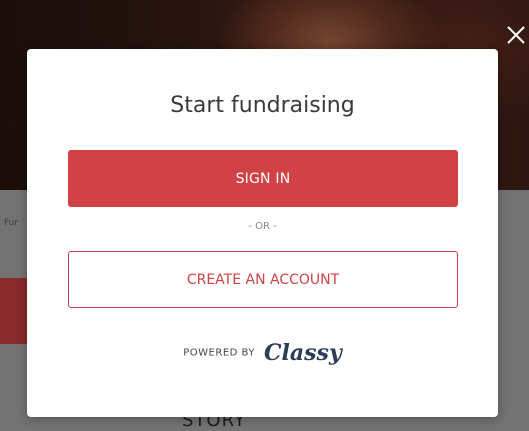 The width and height of the screenshot is (529, 431). What do you see at coordinates (263, 178) in the screenshot?
I see `sign-in-button: SIGN IN` at bounding box center [263, 178].